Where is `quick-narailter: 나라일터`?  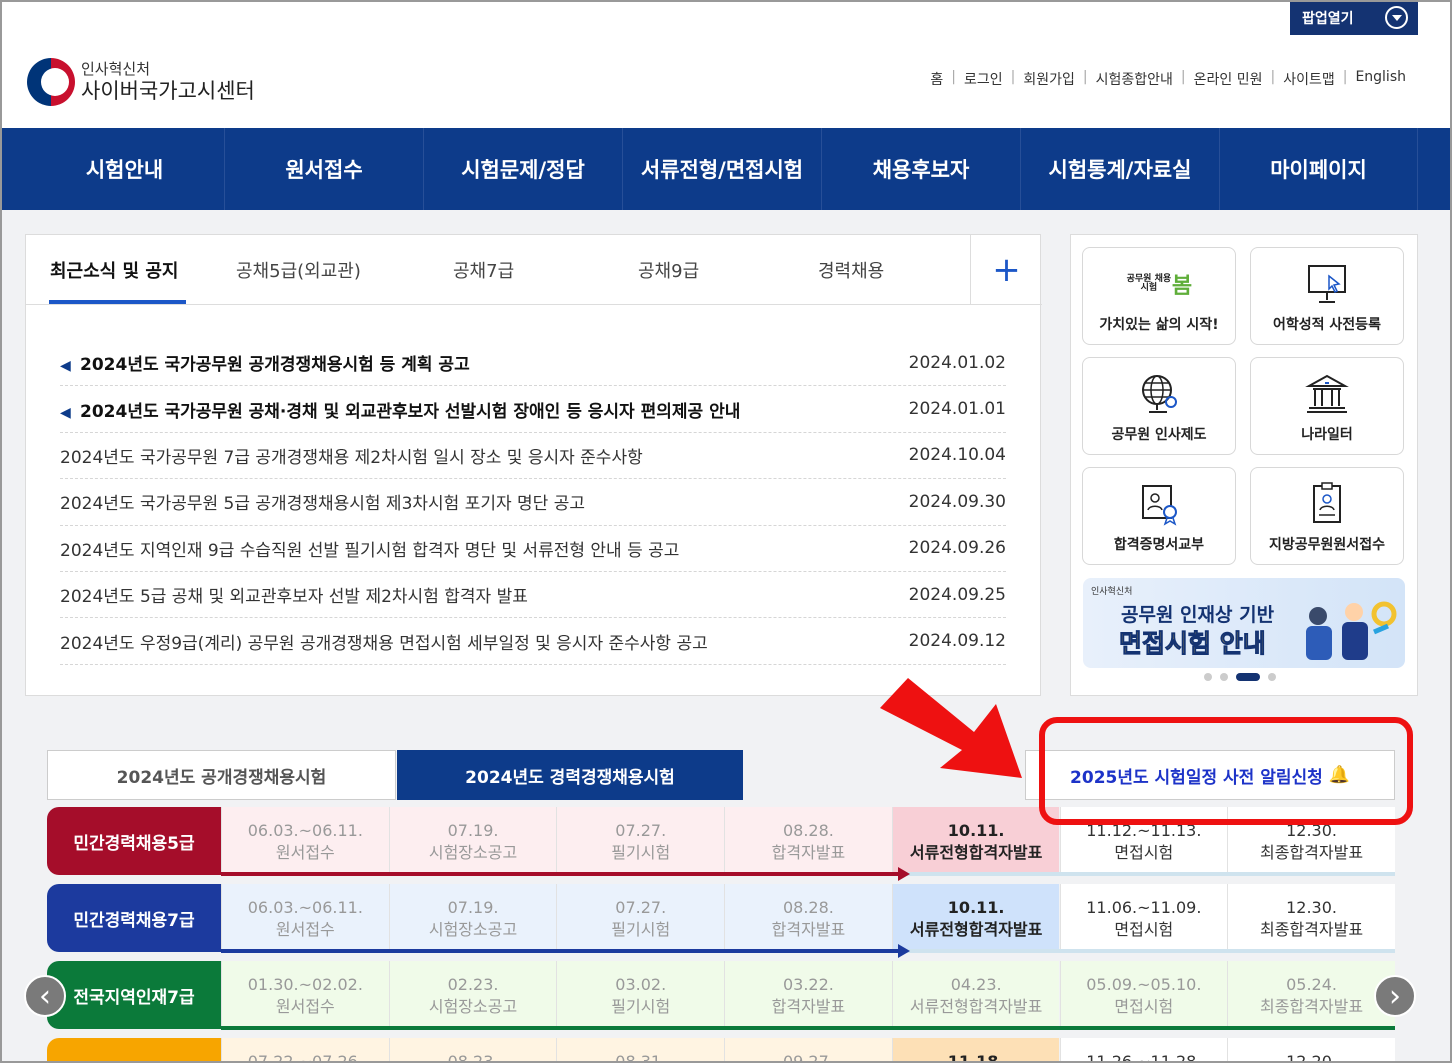
quick-narailter: 나라일터 is located at coordinates (1327, 406).